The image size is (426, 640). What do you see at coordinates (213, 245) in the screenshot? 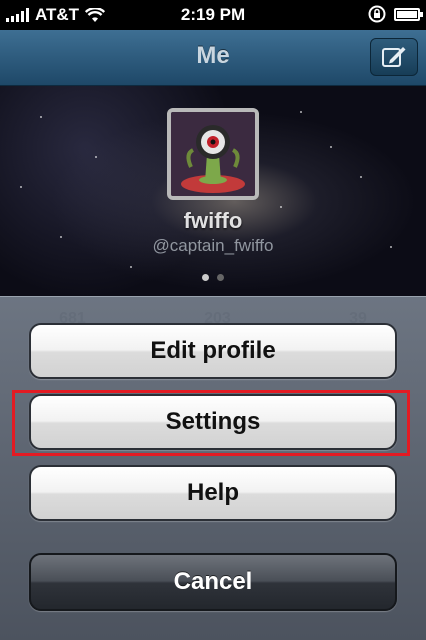
I see `profile-handle: @captain_fwiffo` at bounding box center [213, 245].